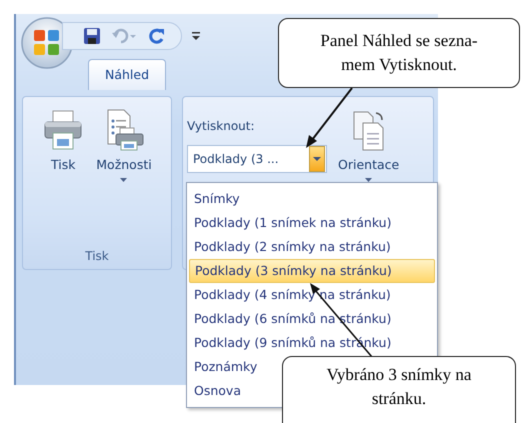 This screenshot has height=423, width=524. Describe the element at coordinates (399, 389) in the screenshot. I see `callout-tooltip: Vybráno 3 snímky na stránku.` at that location.